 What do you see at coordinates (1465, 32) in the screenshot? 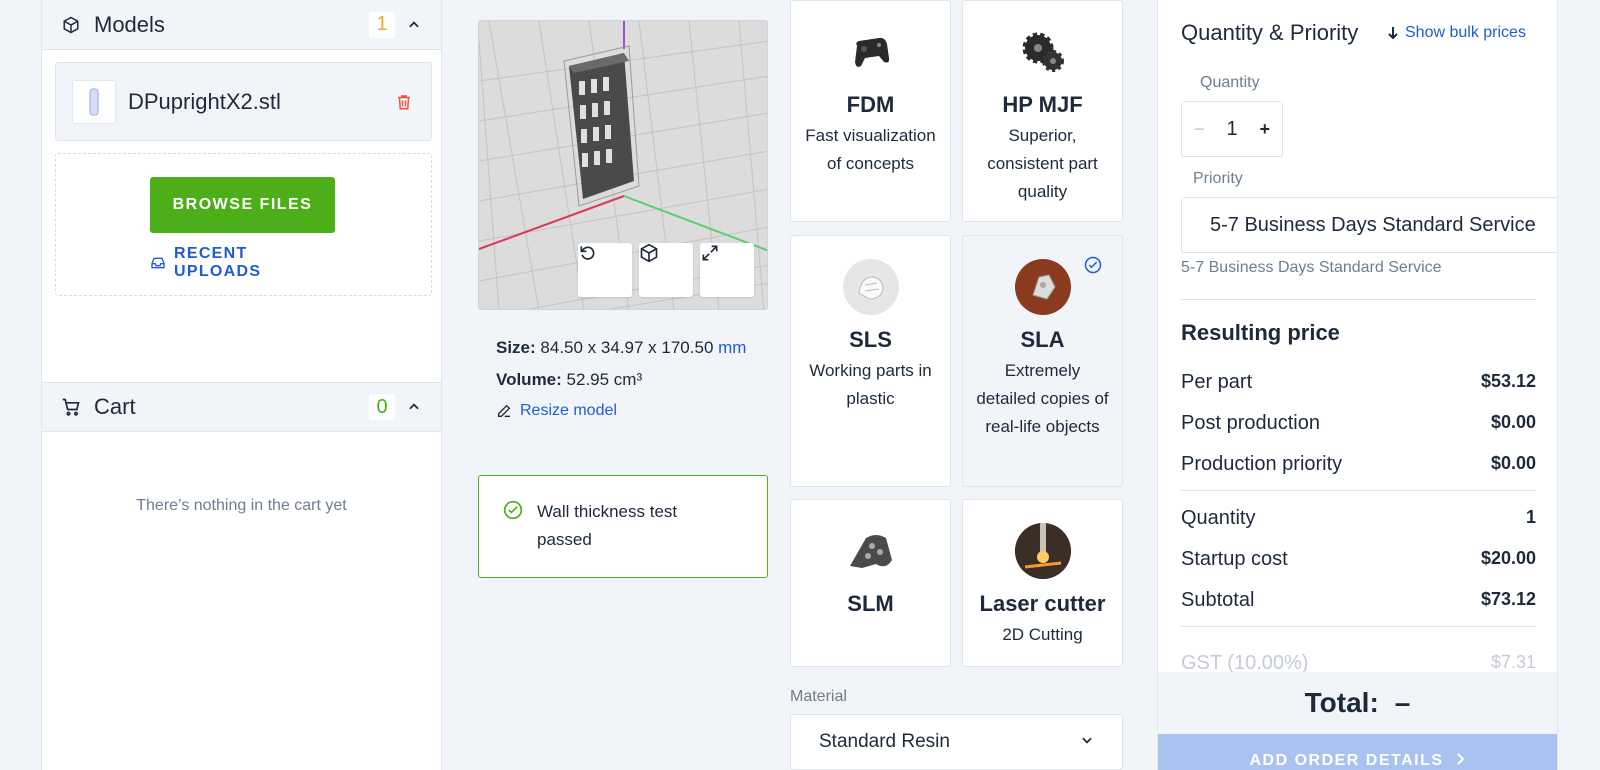
I see `bulk-prices-label: Show bulk prices` at bounding box center [1465, 32].